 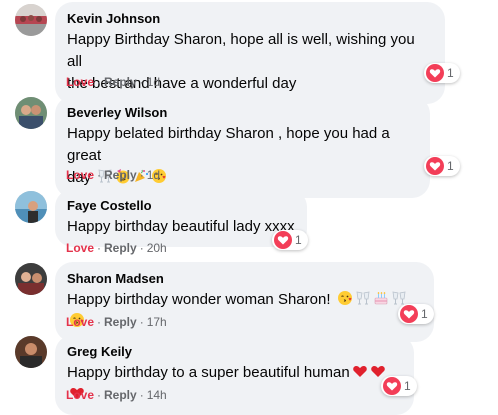 I want to click on clinking-glasses-icon, so click(x=363, y=298).